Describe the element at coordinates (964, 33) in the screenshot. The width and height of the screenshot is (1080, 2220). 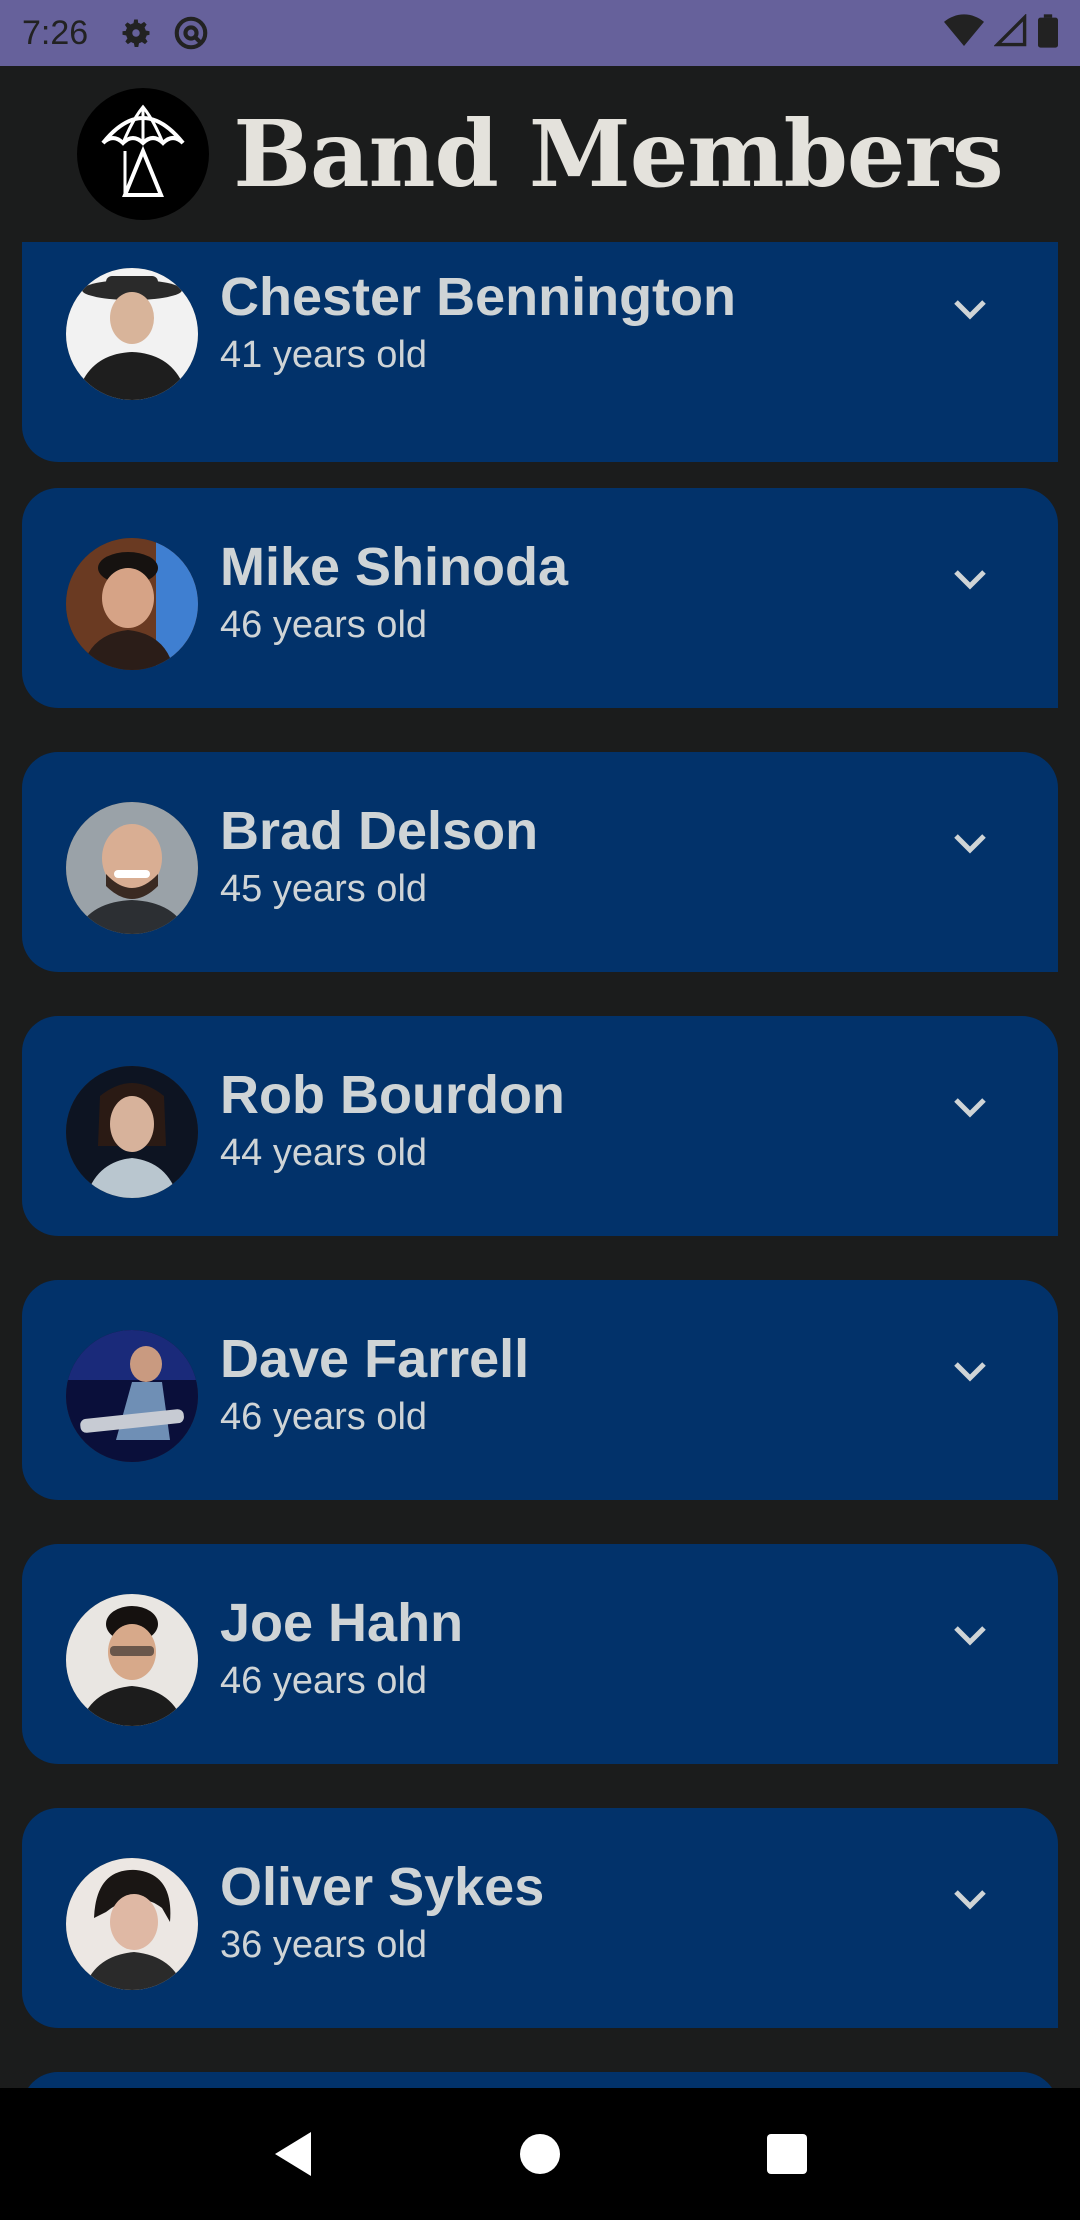
I see `wifi-icon` at that location.